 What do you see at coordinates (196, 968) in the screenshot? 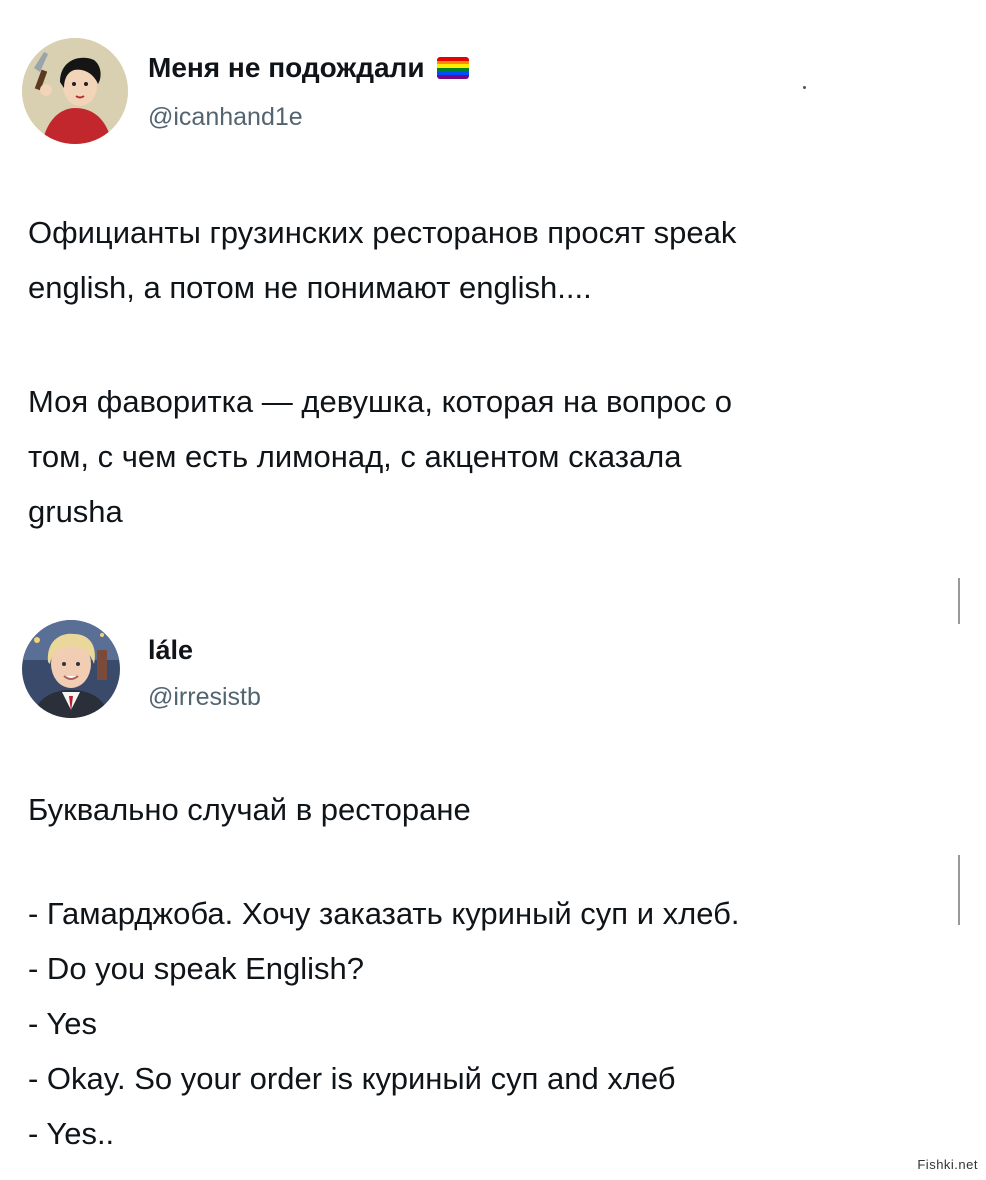
I see `dialogue-line: - Do you speak English?` at bounding box center [196, 968].